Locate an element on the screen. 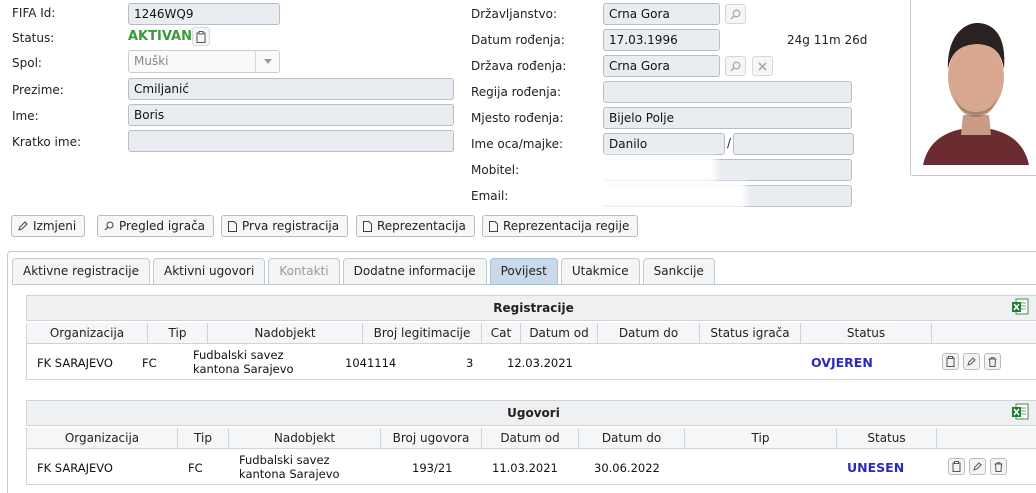  copy-status-button is located at coordinates (201, 36).